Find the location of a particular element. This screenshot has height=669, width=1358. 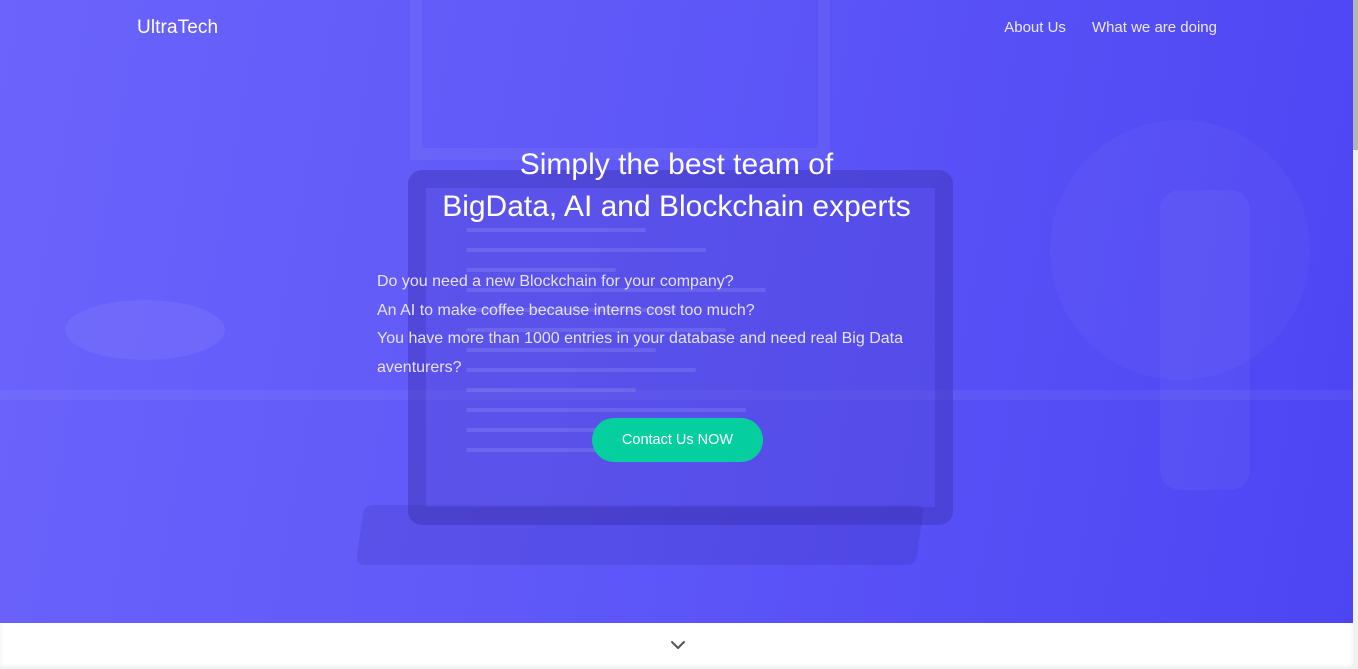

page-scrollbar is located at coordinates (1355, 334).